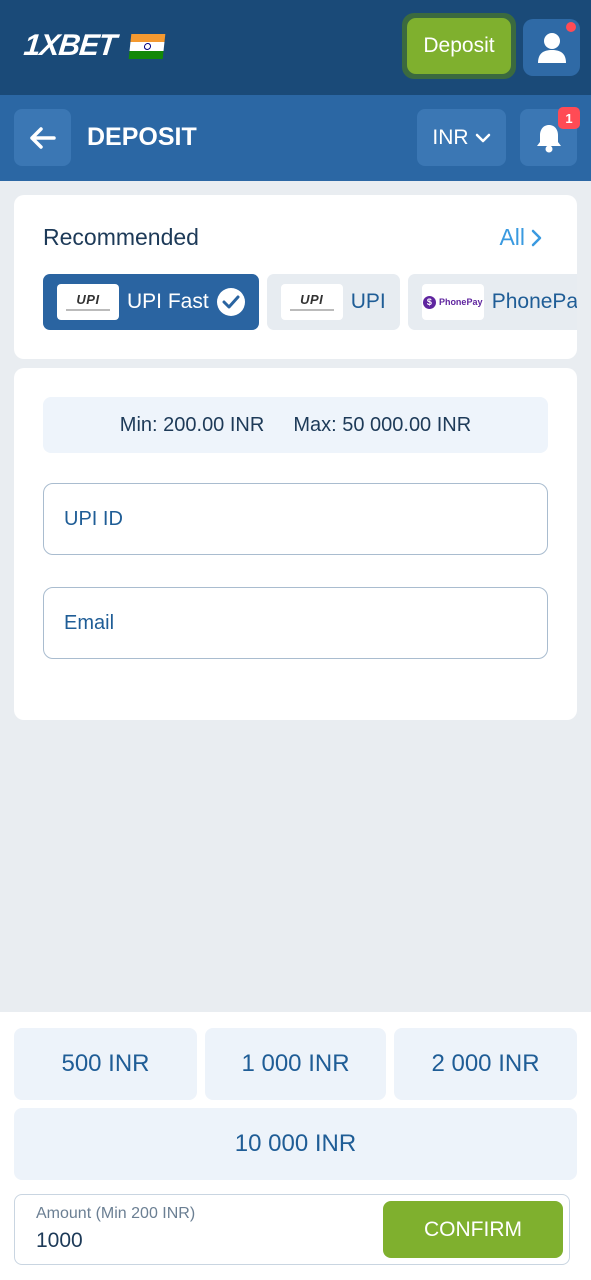 Image resolution: width=591 pixels, height=1280 pixels. I want to click on phonepay-logo-icon: $ PhonePay, so click(452, 302).